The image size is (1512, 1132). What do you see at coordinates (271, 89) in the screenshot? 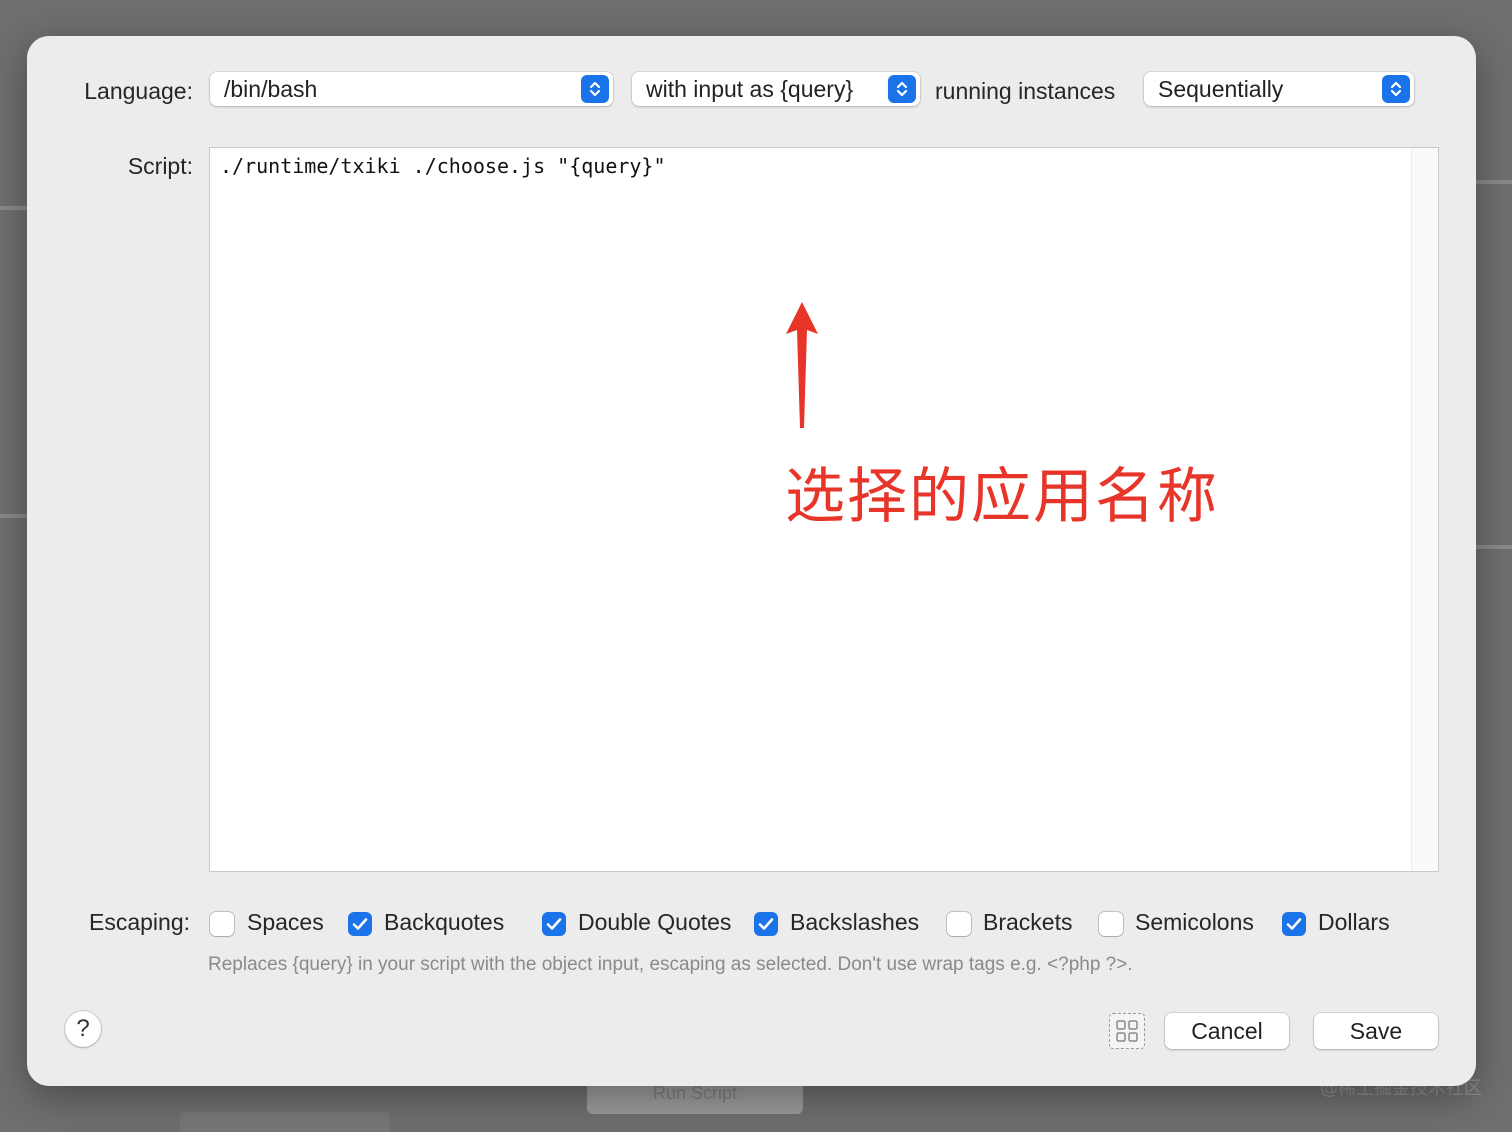
I see `language-value: /bin/bash` at bounding box center [271, 89].